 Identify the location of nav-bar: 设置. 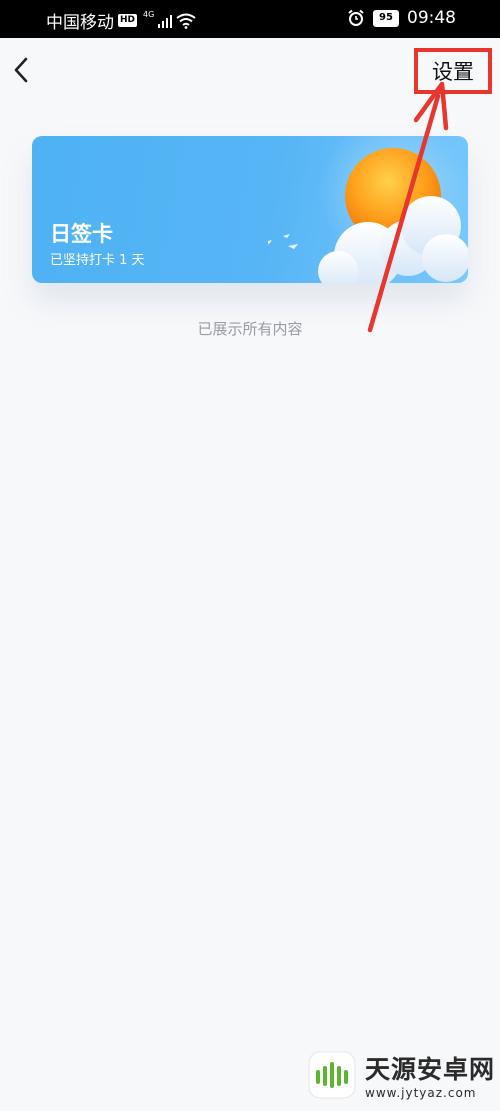
(250, 70).